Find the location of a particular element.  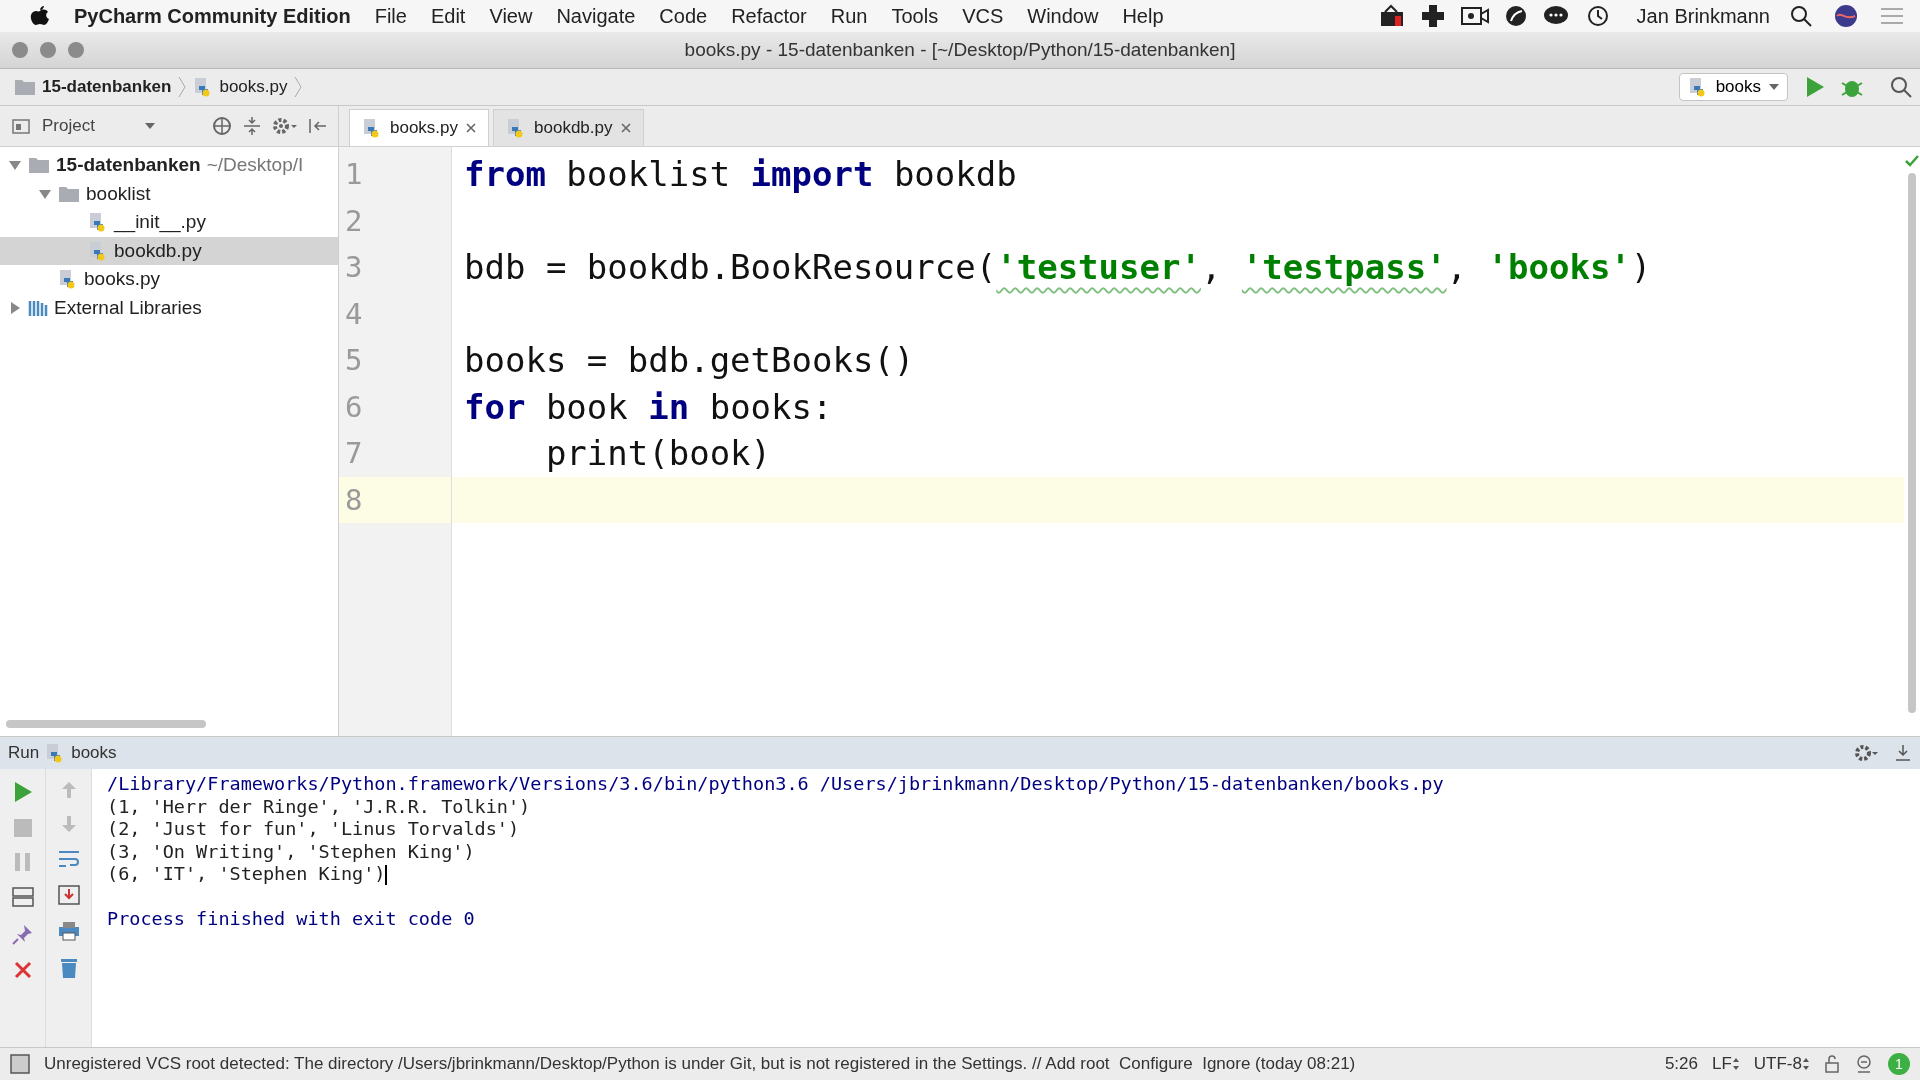

code-line: print(book) is located at coordinates (658, 453).